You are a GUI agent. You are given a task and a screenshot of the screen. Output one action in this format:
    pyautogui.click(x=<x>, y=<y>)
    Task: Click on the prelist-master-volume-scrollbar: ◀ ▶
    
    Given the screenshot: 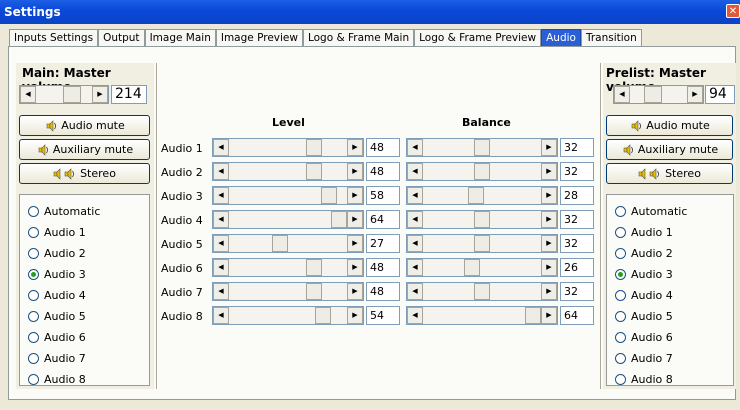 What is the action you would take?
    pyautogui.click(x=658, y=94)
    